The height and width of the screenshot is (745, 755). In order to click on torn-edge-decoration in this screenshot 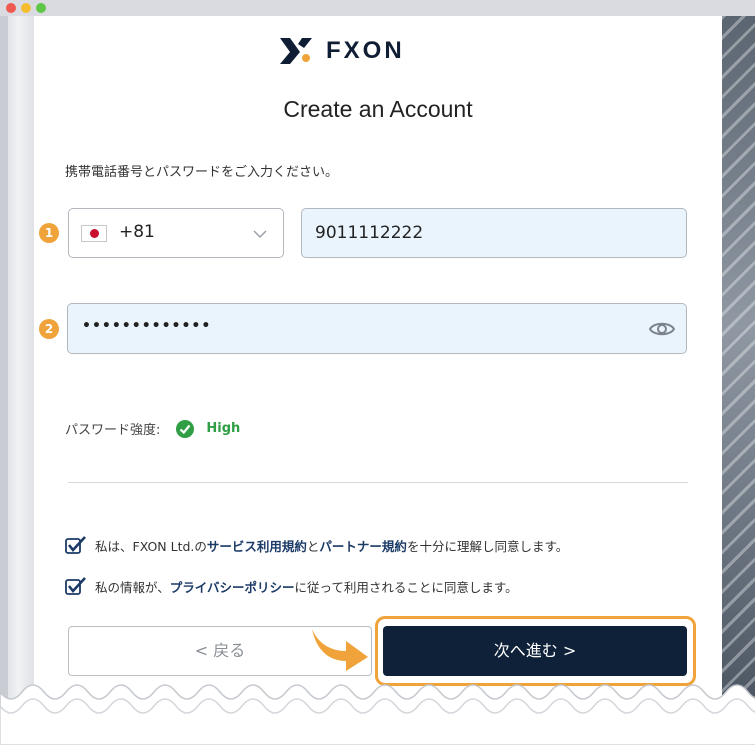, I will do `click(377, 714)`.